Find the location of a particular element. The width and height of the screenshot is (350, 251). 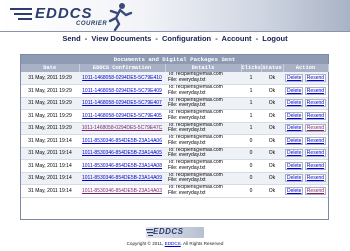

confirmation-link: 1011-1468058-0294DE5-5C79E410 is located at coordinates (122, 78).